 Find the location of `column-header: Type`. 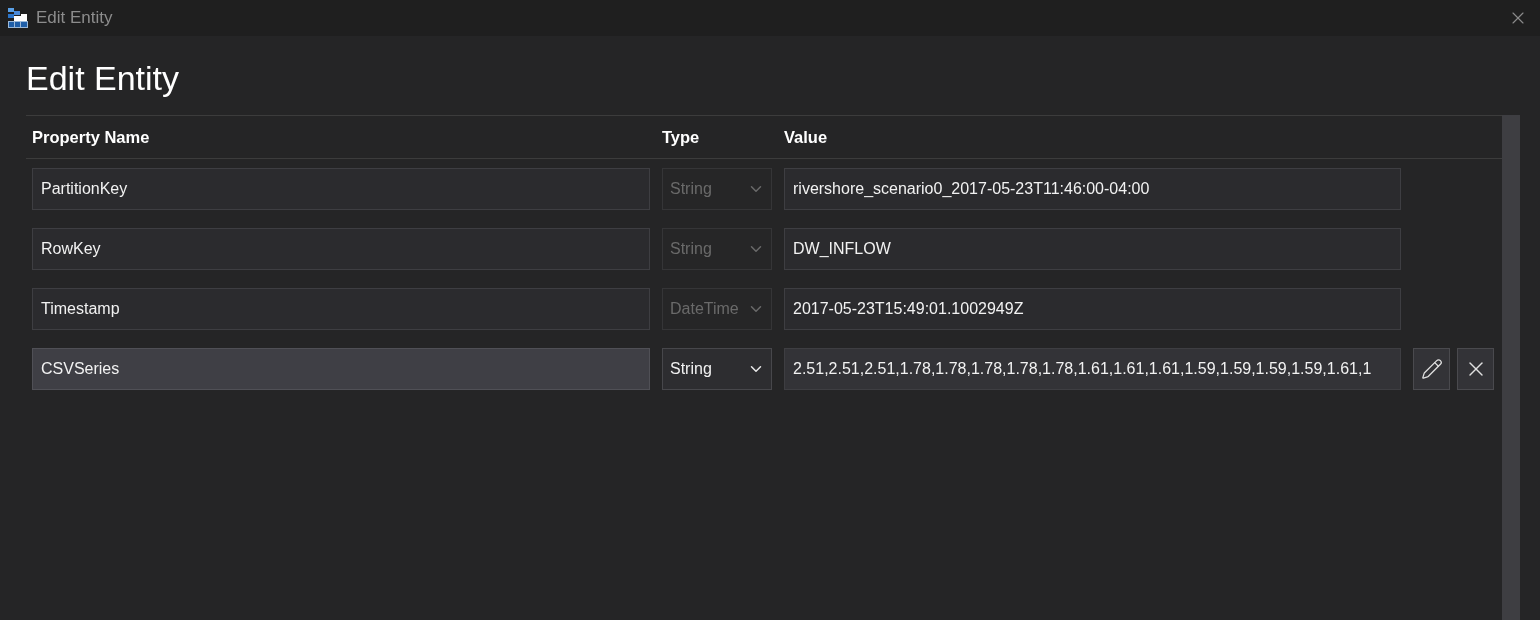

column-header: Type is located at coordinates (681, 137).